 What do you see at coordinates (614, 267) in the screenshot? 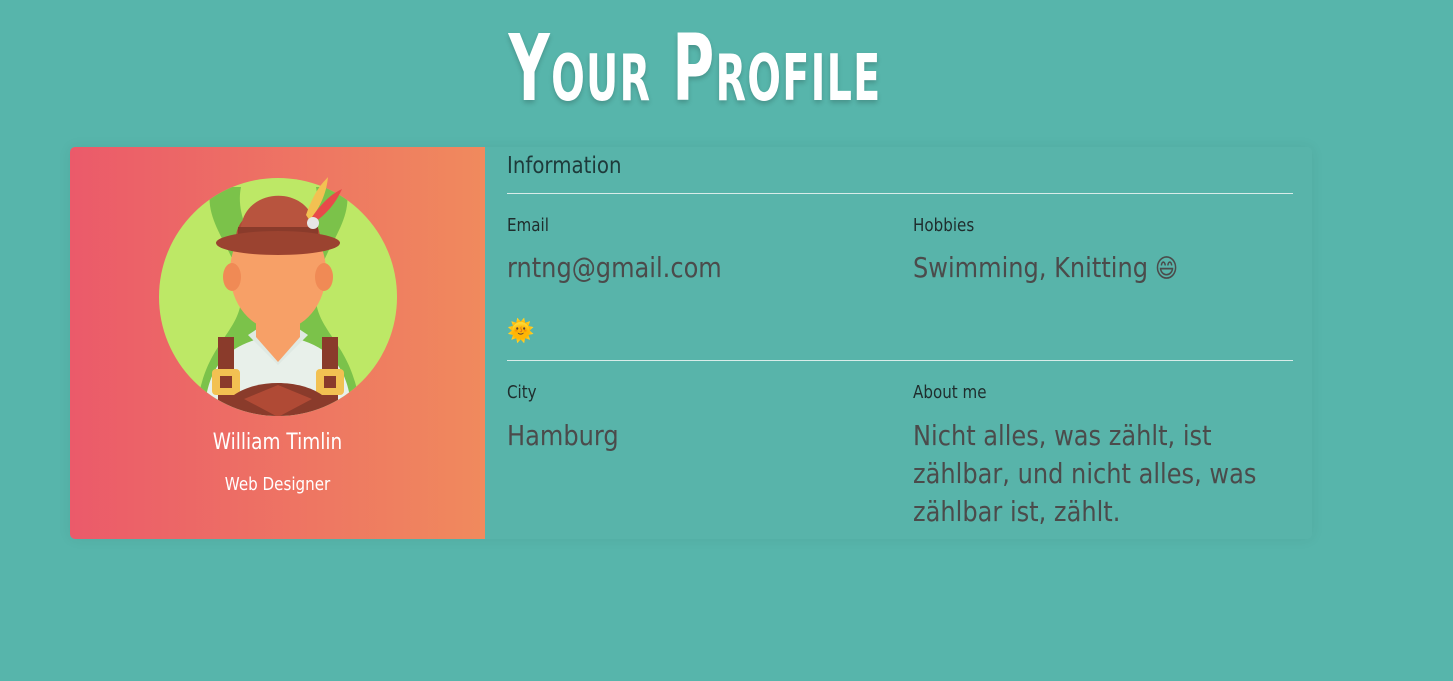
I see `email-value: rntng@gmail.com` at bounding box center [614, 267].